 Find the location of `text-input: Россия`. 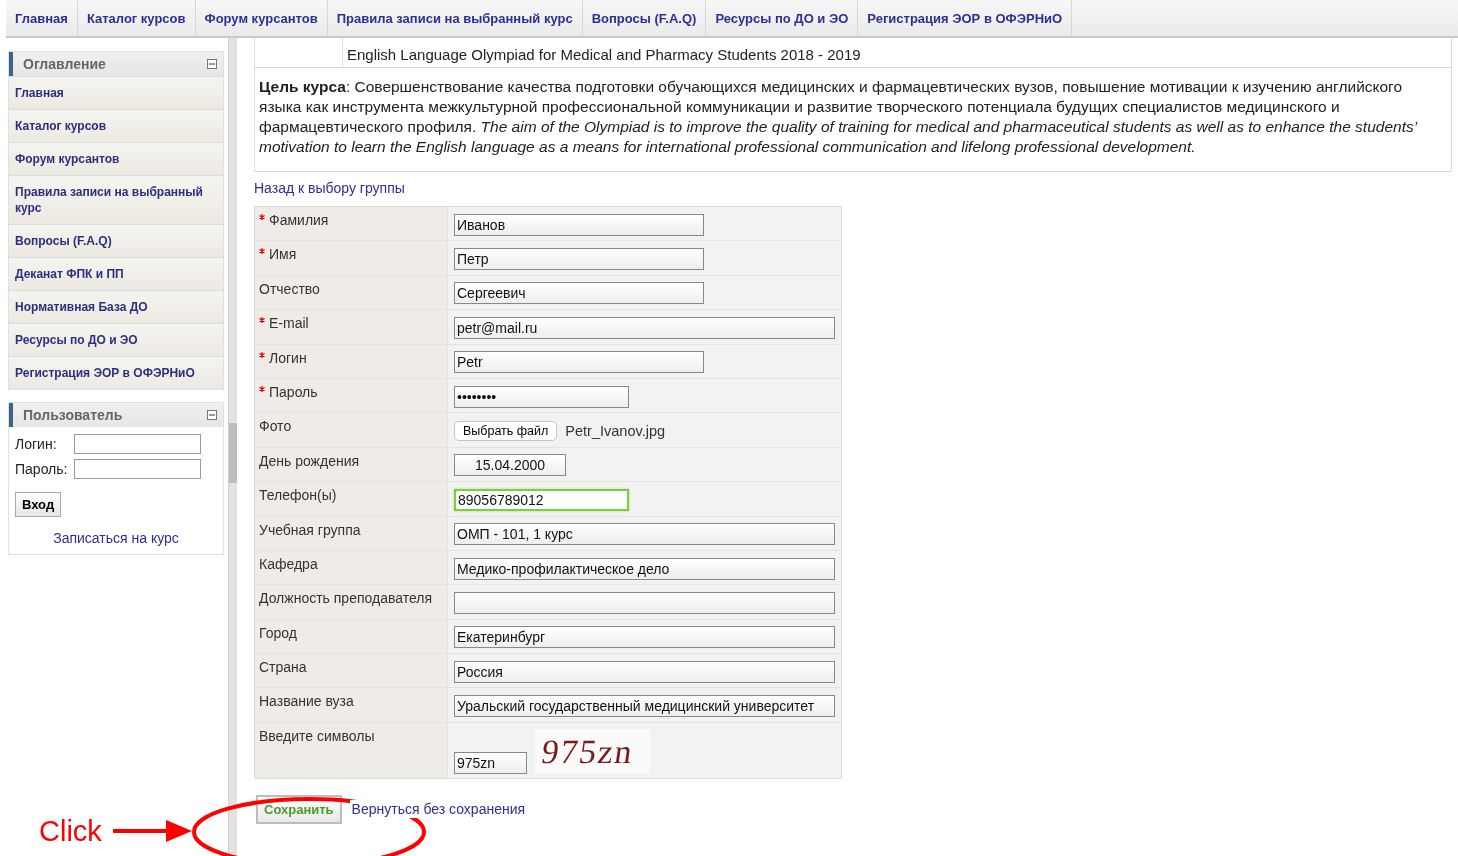

text-input: Россия is located at coordinates (644, 671).